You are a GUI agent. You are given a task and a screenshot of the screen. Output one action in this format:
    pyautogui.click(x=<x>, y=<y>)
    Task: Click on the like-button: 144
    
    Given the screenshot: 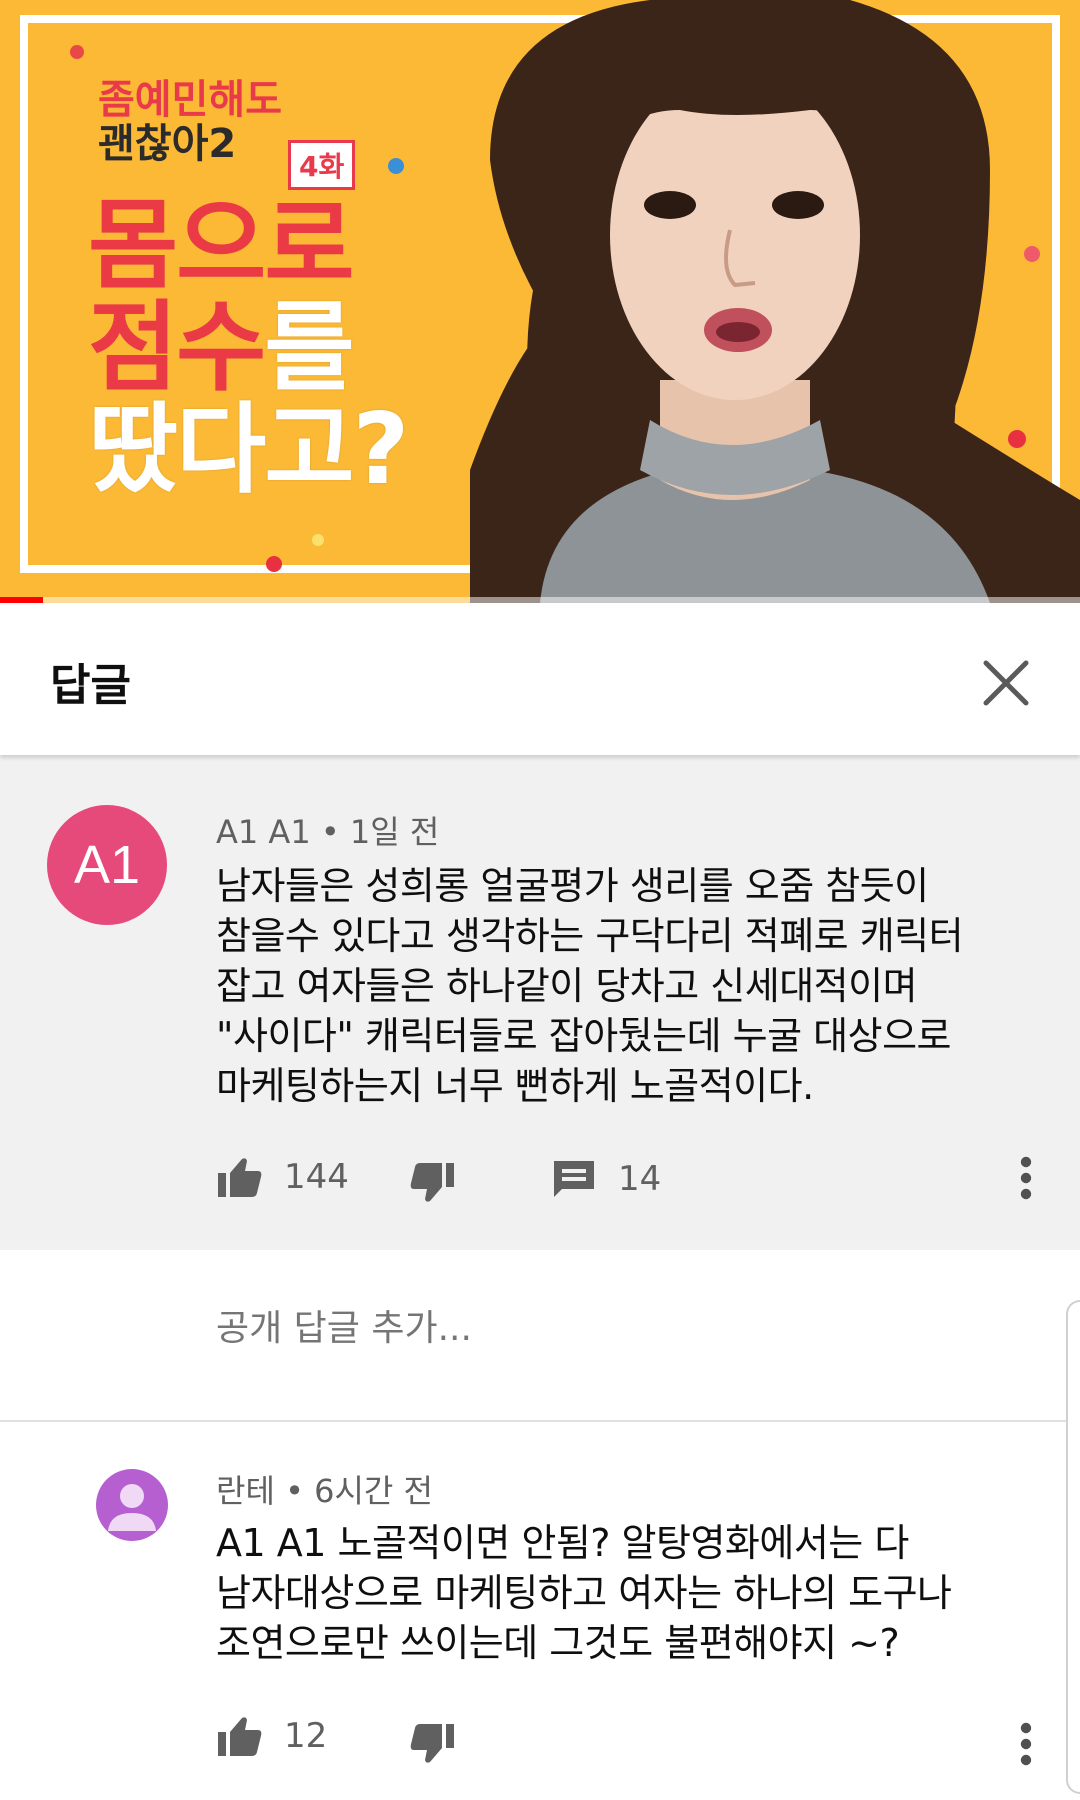 What is the action you would take?
    pyautogui.click(x=282, y=1177)
    